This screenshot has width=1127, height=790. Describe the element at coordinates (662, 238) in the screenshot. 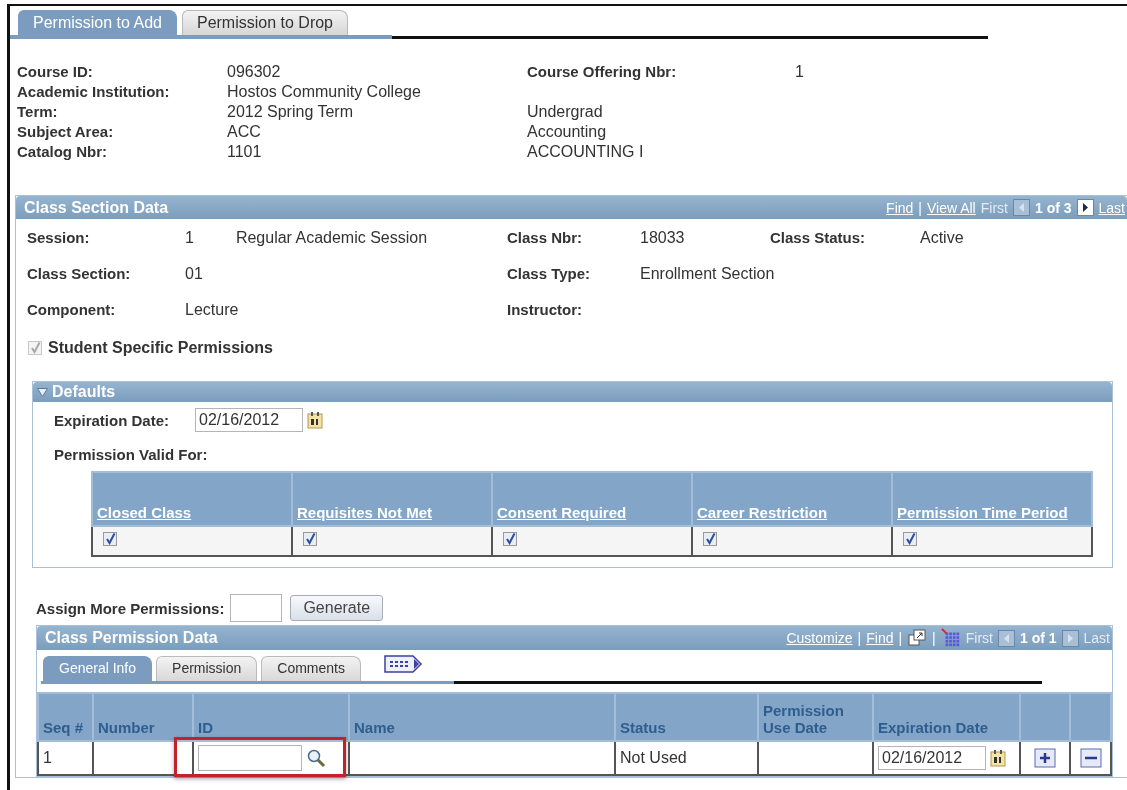

I see `field-value: 18033` at that location.